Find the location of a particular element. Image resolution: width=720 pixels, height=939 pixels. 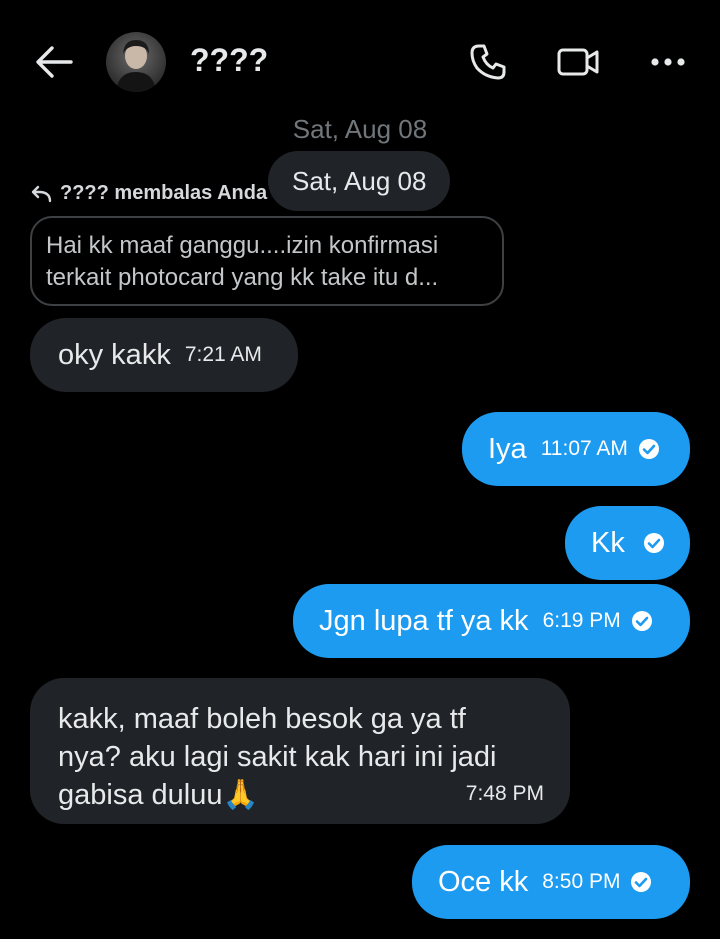

conversation-header: ???? is located at coordinates (360, 60).